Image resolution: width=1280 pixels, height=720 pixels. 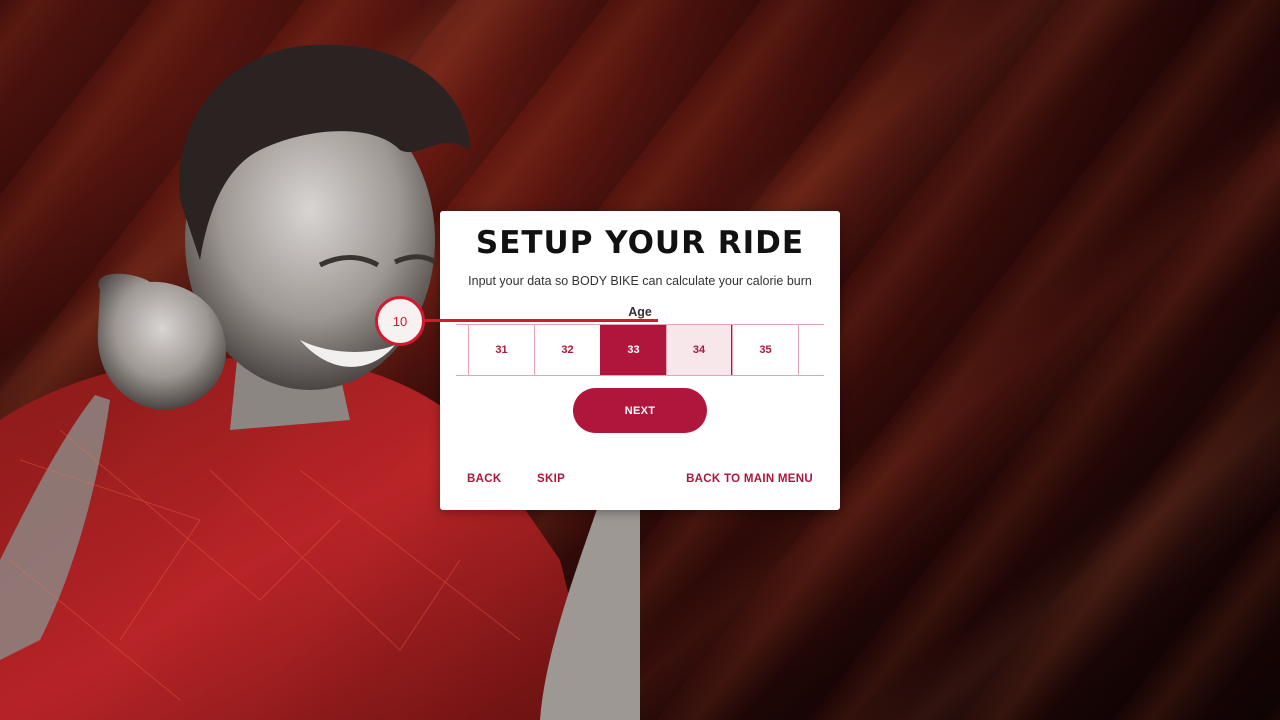 I want to click on age-label: Age, so click(x=640, y=312).